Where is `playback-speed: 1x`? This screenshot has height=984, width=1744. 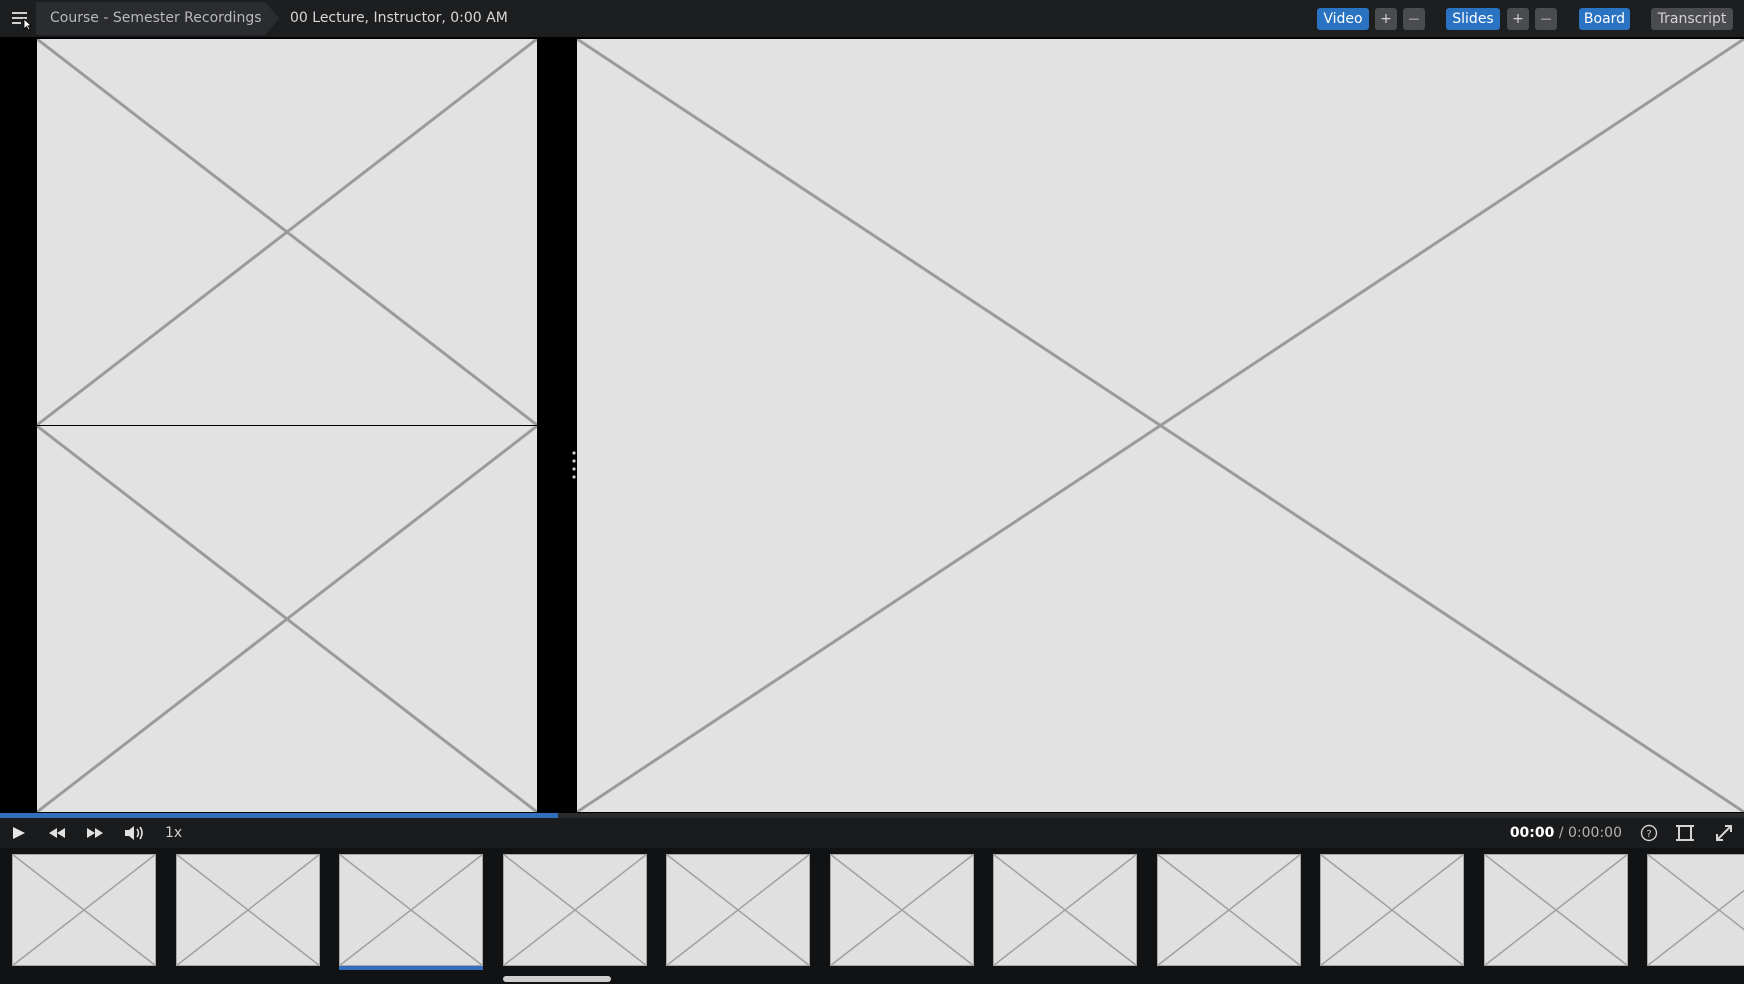 playback-speed: 1x is located at coordinates (173, 833).